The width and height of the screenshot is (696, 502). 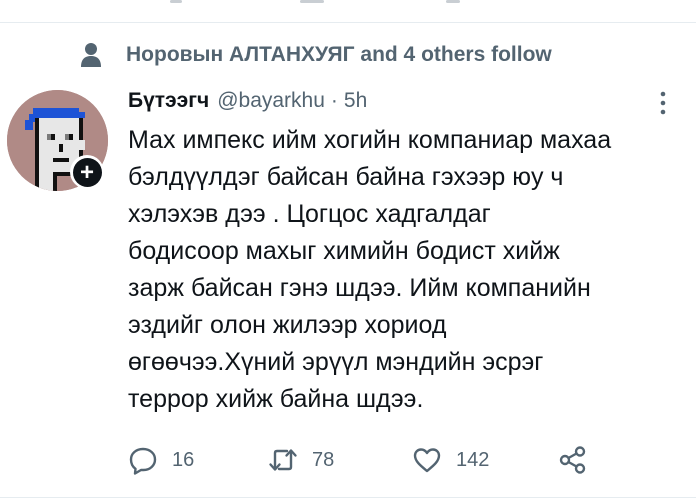 What do you see at coordinates (283, 460) in the screenshot?
I see `retweet-icon` at bounding box center [283, 460].